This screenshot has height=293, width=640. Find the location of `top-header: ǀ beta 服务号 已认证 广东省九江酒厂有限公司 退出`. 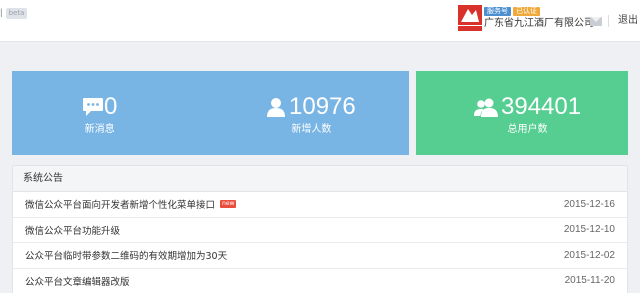

top-header: ǀ beta 服务号 已认证 广东省九江酒厂有限公司 退出 is located at coordinates (320, 21).